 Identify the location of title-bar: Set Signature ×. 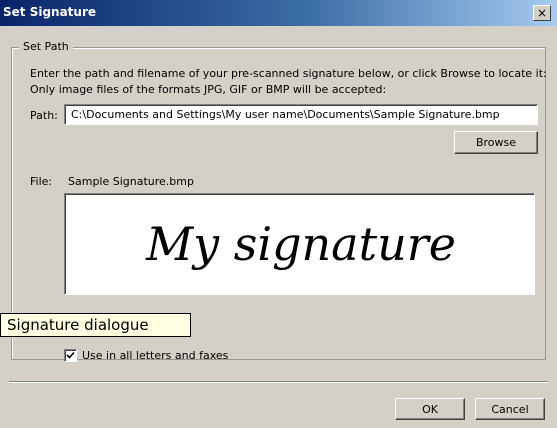
(278, 13).